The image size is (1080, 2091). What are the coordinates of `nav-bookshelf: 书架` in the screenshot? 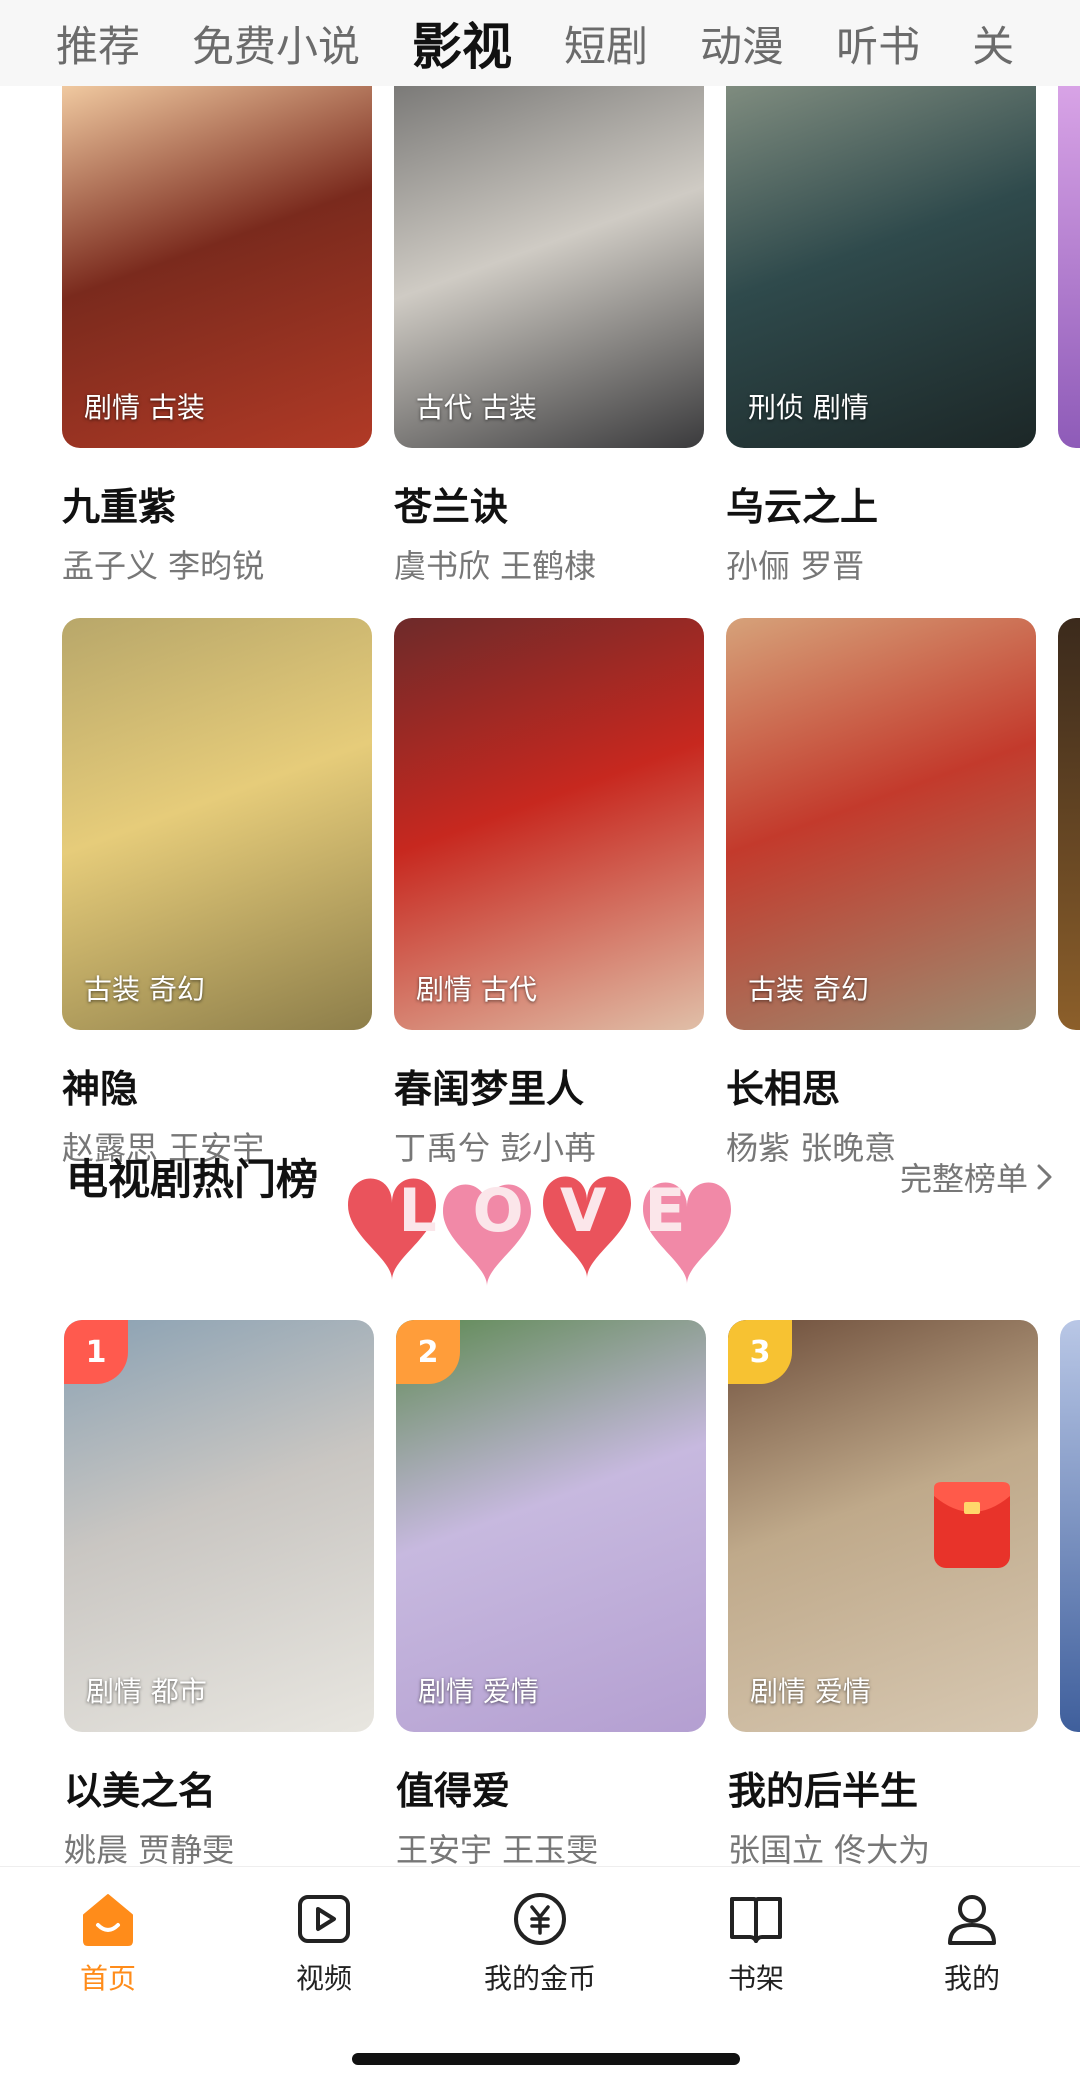 It's located at (756, 1942).